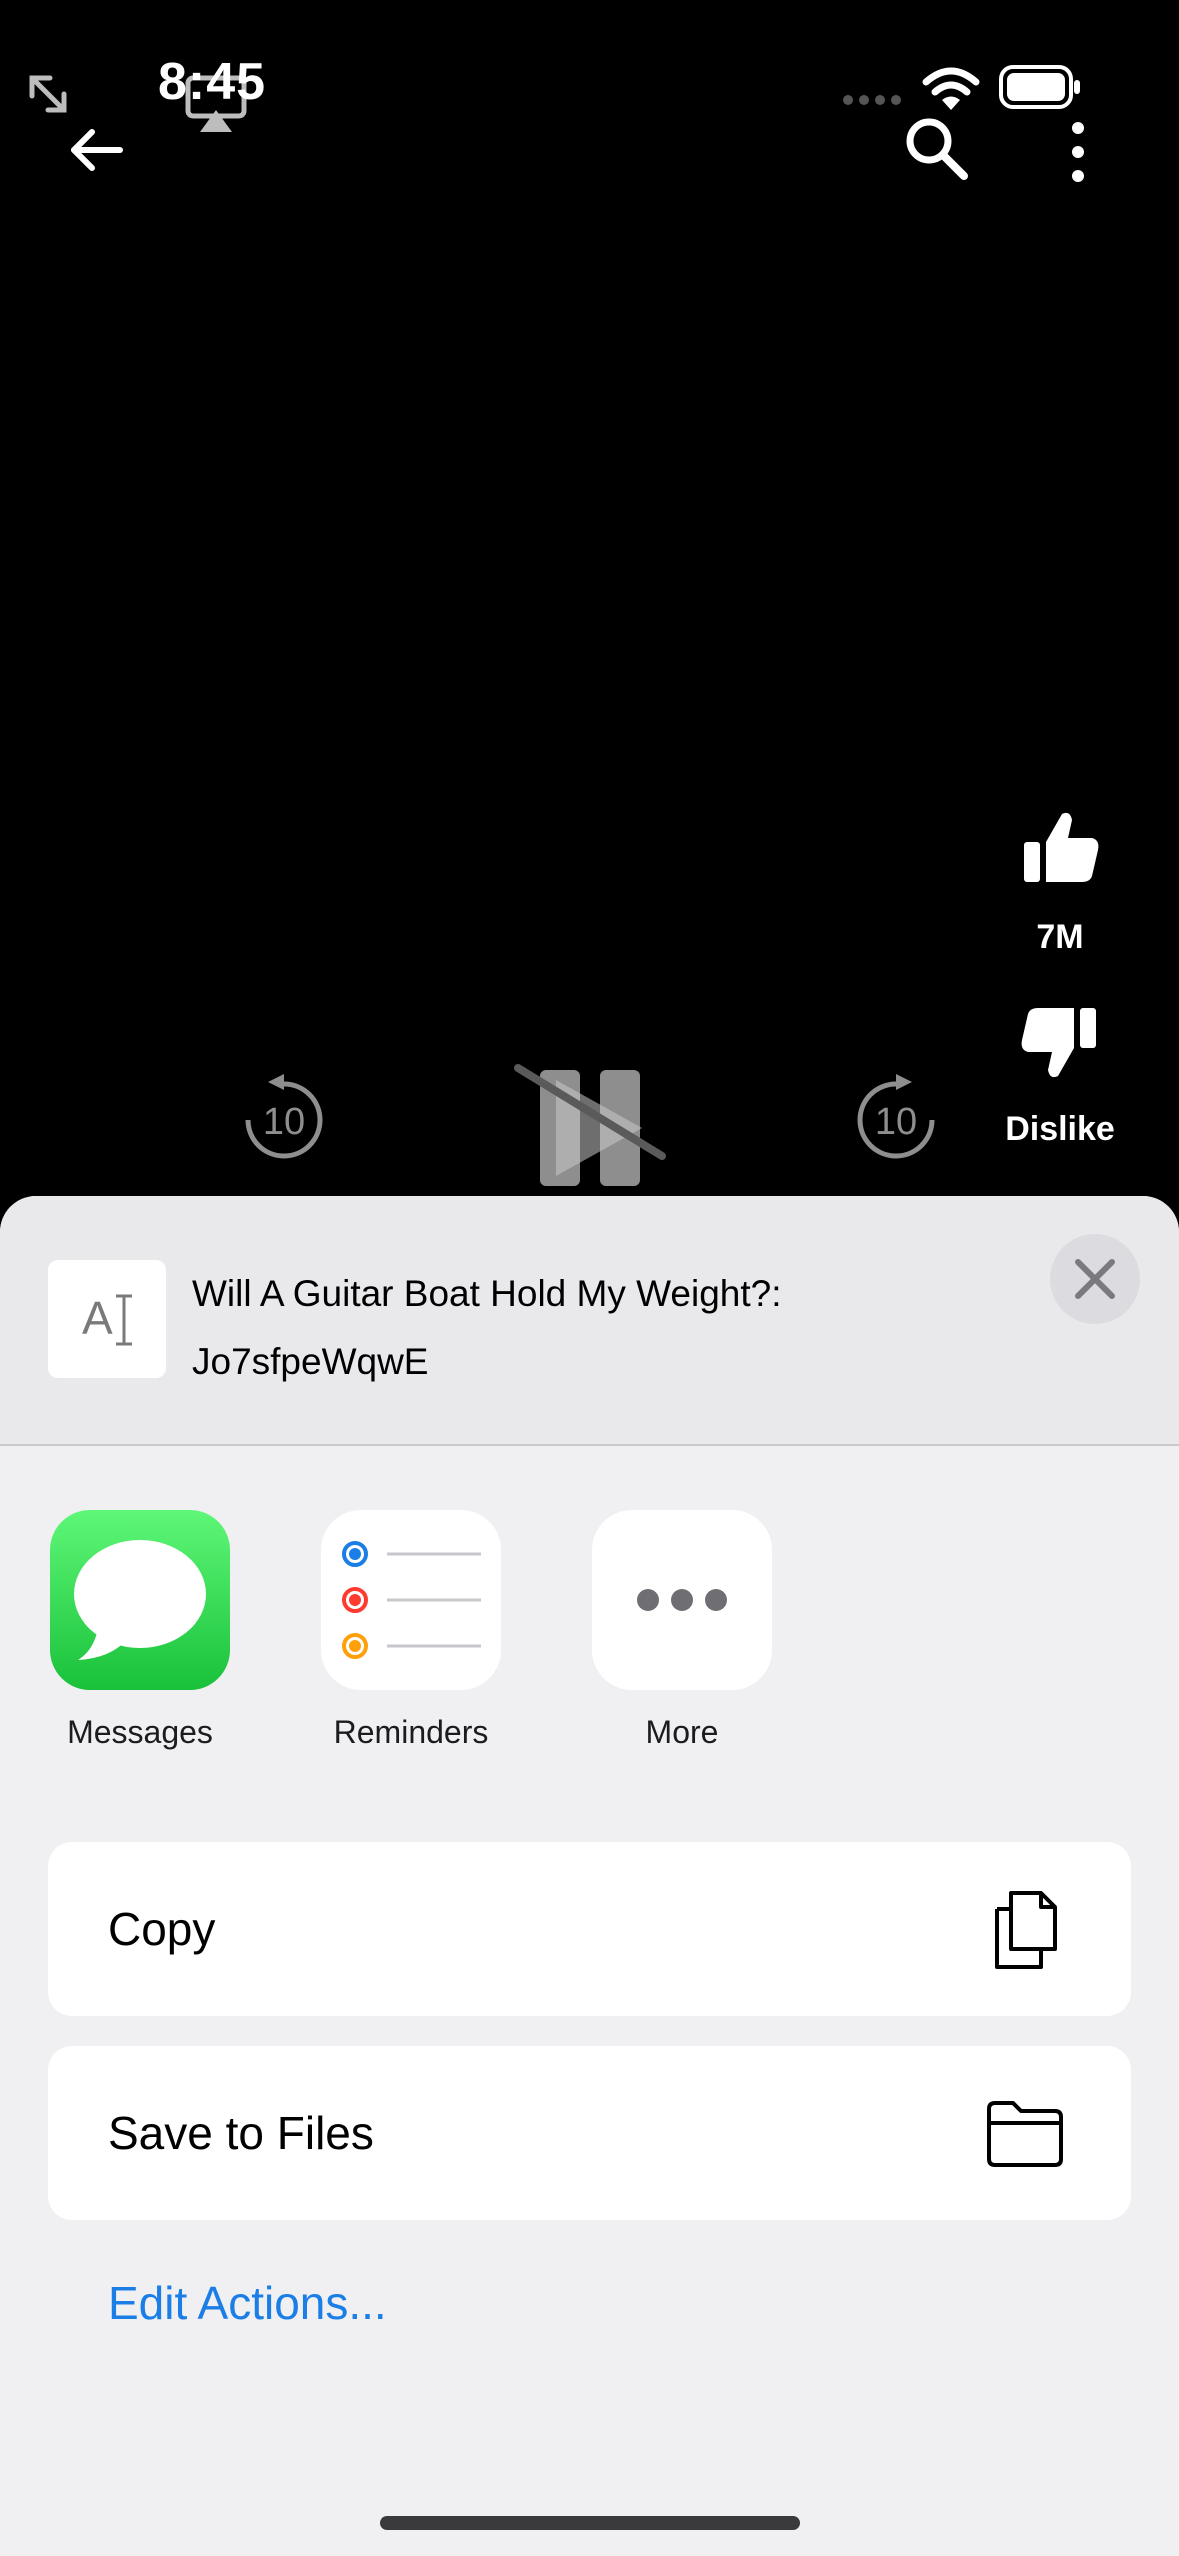 Image resolution: width=1179 pixels, height=2556 pixels. Describe the element at coordinates (1025, 2134) in the screenshot. I see `folder-icon` at that location.